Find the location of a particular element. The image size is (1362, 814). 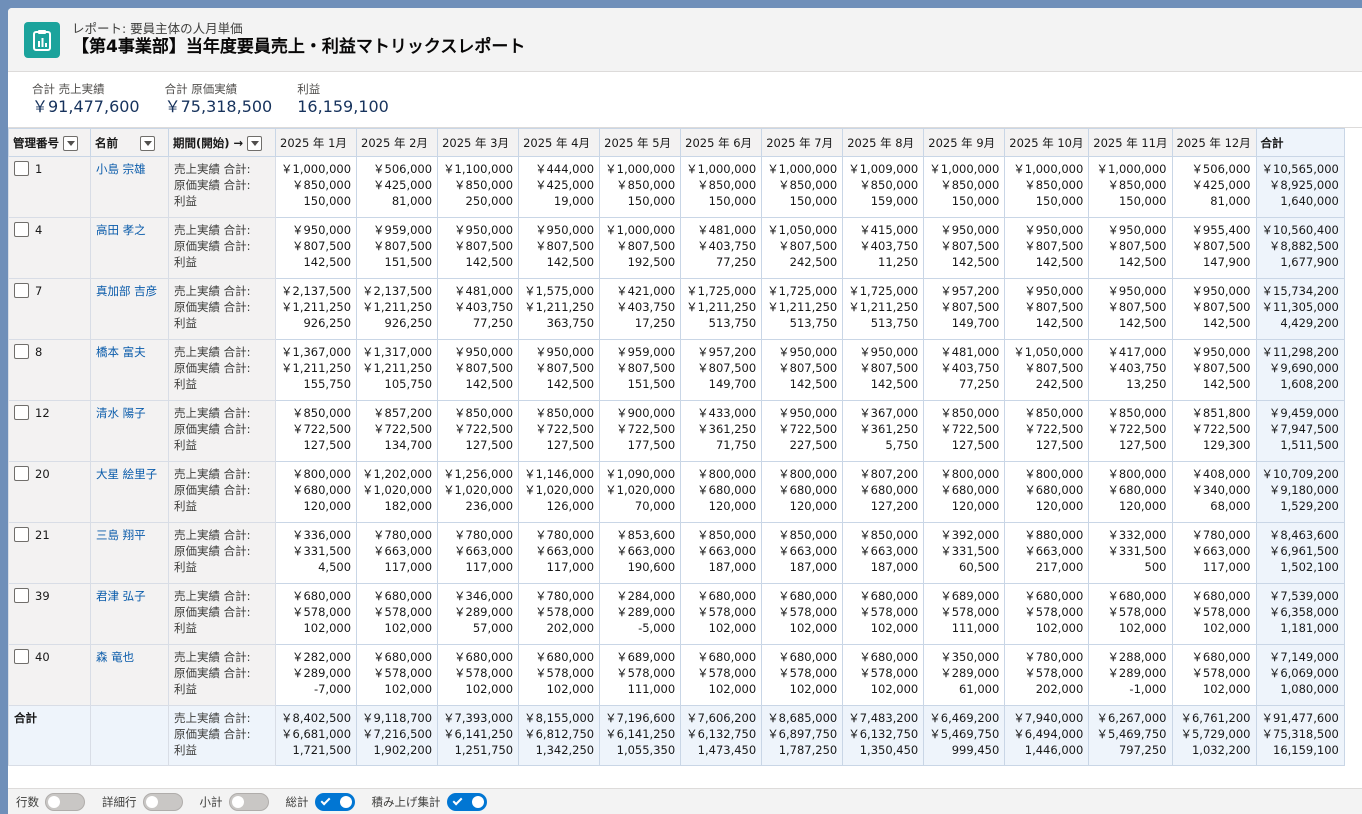

row-name-link: 大星 絵里子 is located at coordinates (129, 492).